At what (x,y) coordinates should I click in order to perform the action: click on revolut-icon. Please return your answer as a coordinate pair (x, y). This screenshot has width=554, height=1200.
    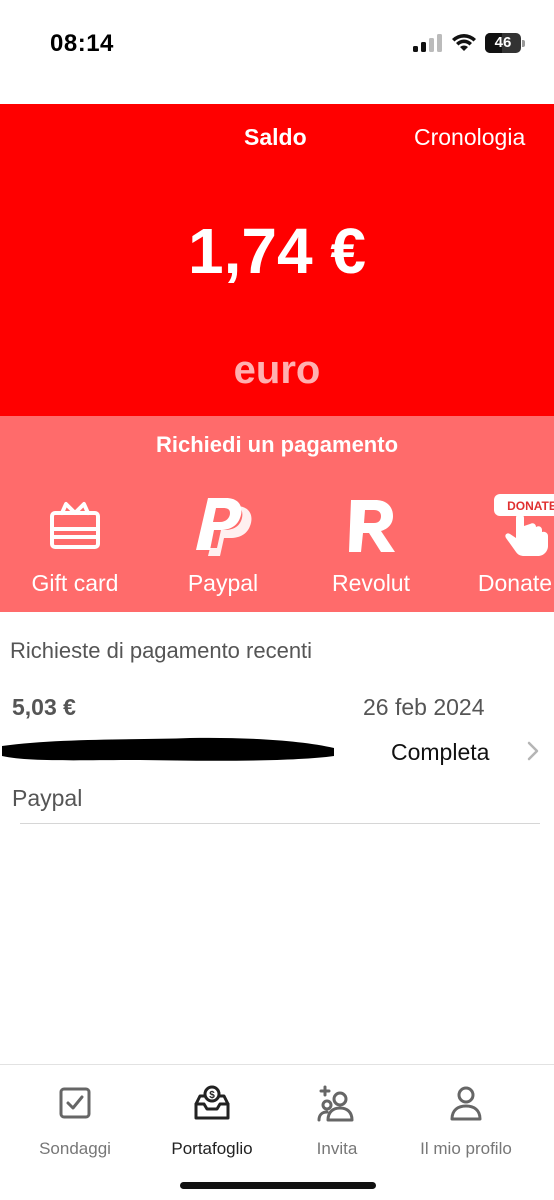
    Looking at the image, I should click on (372, 526).